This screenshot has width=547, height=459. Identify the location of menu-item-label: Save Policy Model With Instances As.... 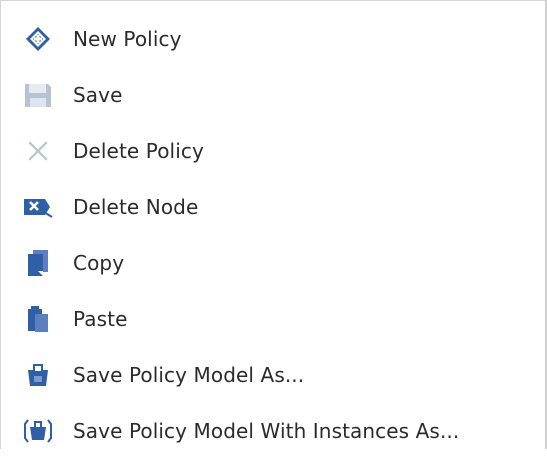
(266, 431).